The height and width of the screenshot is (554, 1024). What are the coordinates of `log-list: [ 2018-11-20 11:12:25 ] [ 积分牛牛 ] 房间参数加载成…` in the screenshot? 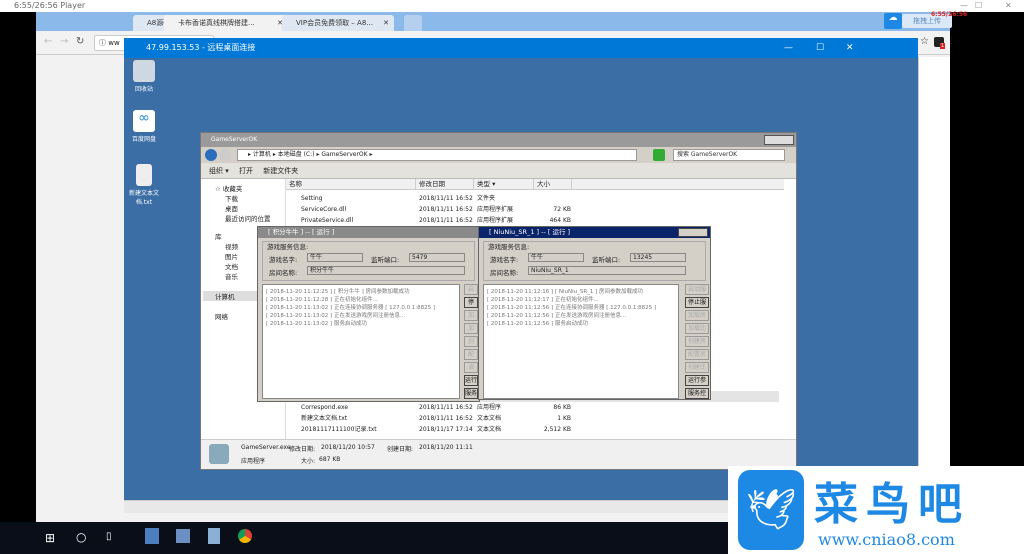 It's located at (361, 341).